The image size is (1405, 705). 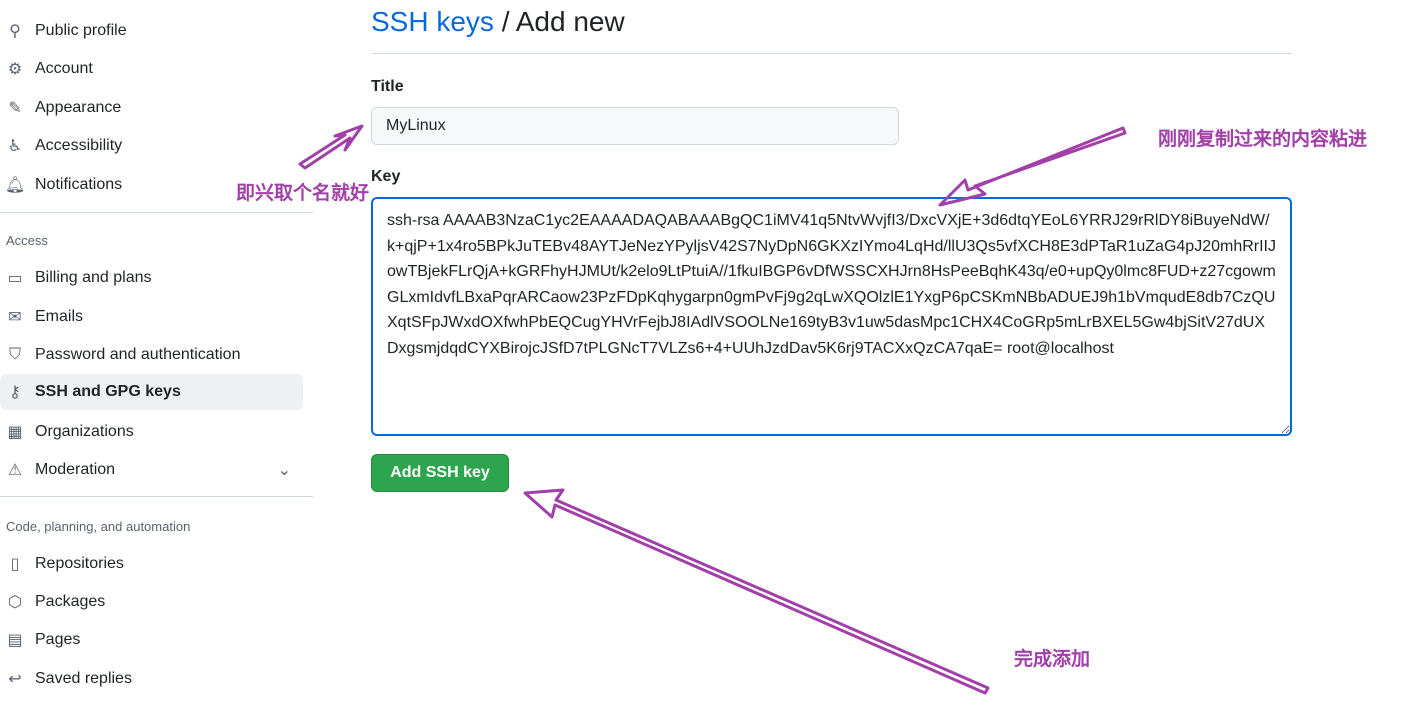 What do you see at coordinates (386, 176) in the screenshot?
I see `key-label: Key` at bounding box center [386, 176].